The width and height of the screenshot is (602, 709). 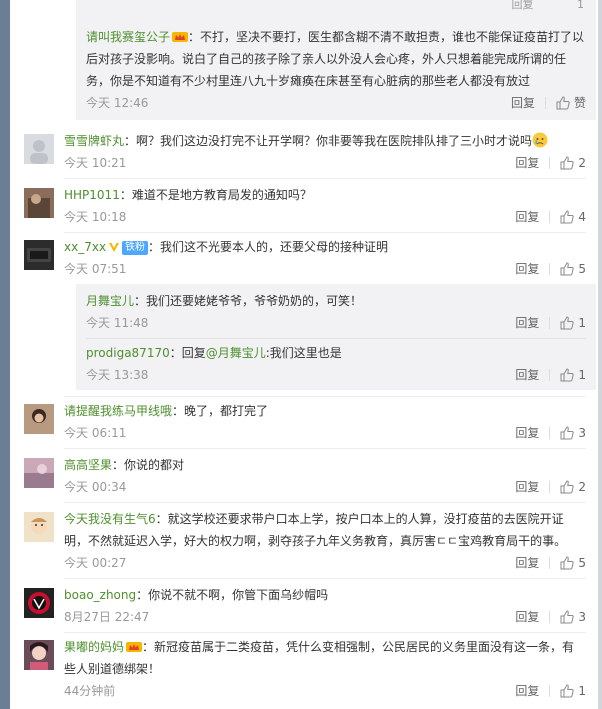 What do you see at coordinates (600, 354) in the screenshot?
I see `scrollbar` at bounding box center [600, 354].